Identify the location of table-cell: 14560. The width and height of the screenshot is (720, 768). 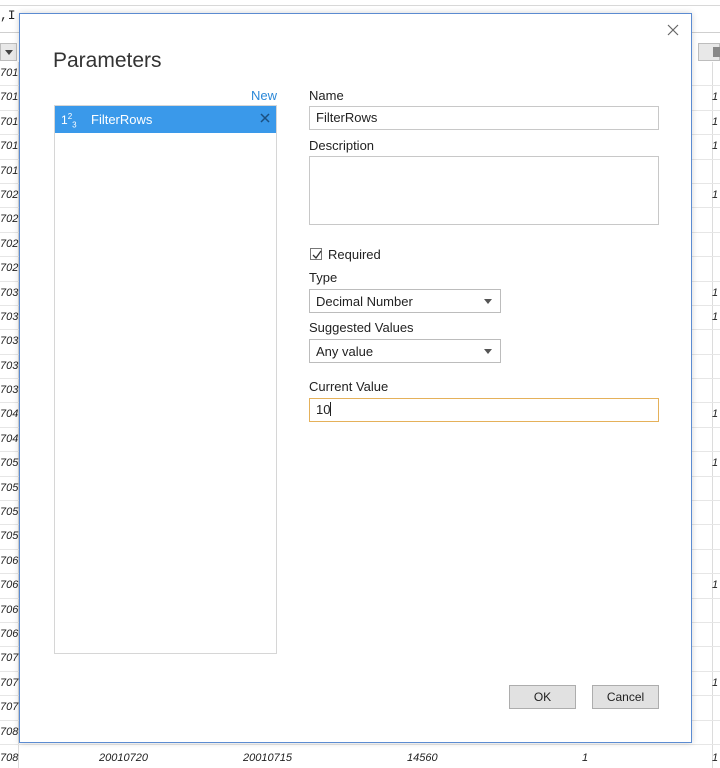
(422, 758).